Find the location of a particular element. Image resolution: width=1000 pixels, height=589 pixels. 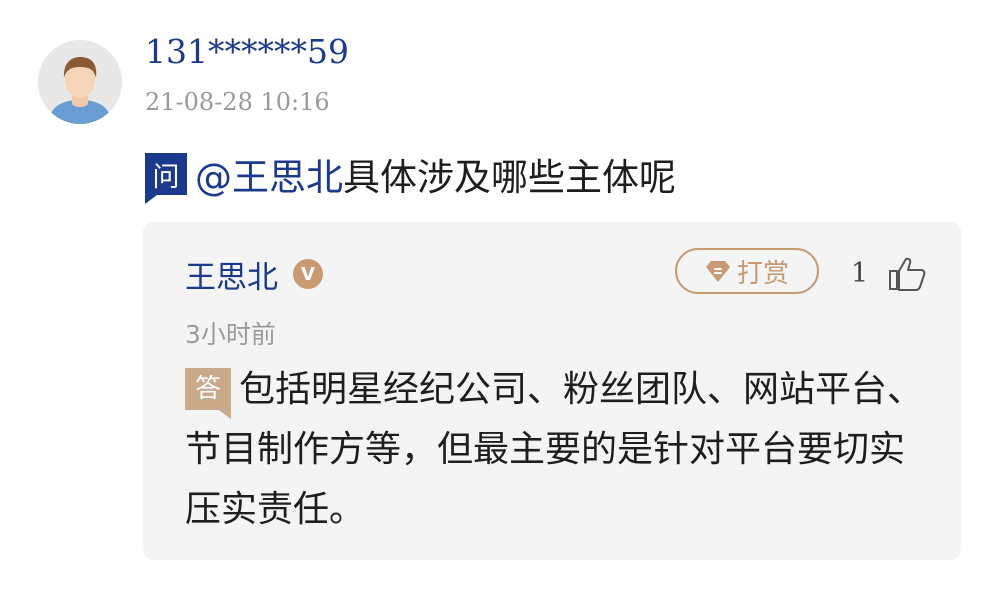

question: 问 @王思北 具体涉及哪些主体呢 is located at coordinates (410, 175).